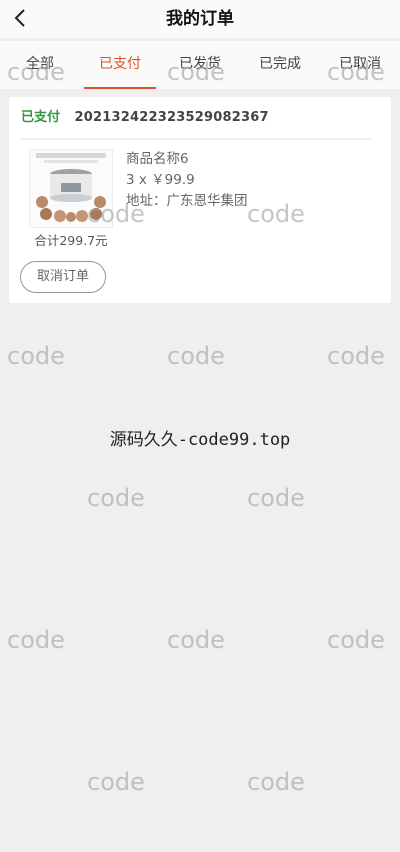 The image size is (400, 852). Describe the element at coordinates (280, 65) in the screenshot. I see `tab-completed: 已完成` at that location.